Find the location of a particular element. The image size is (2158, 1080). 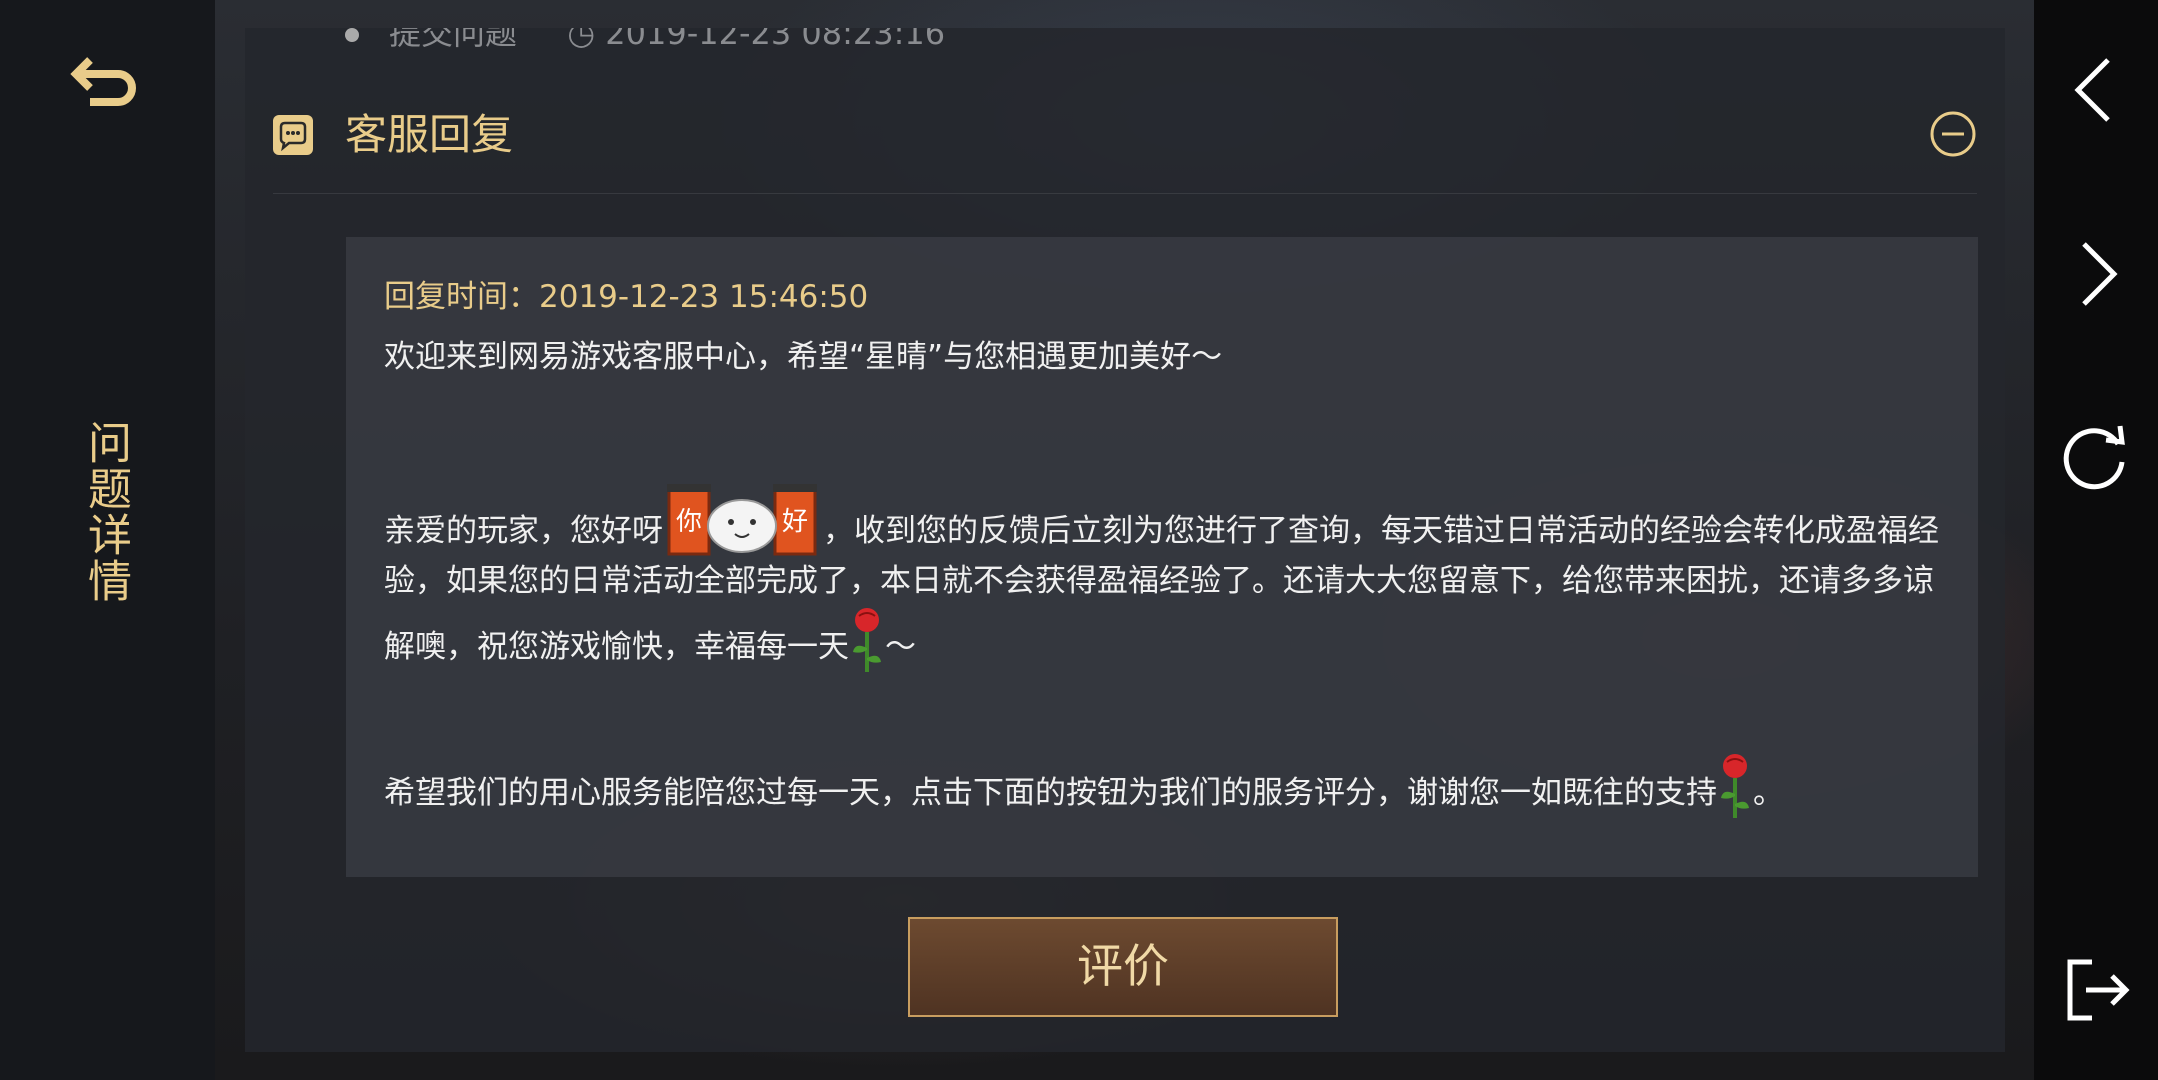

chat-bubble-icon is located at coordinates (293, 135).